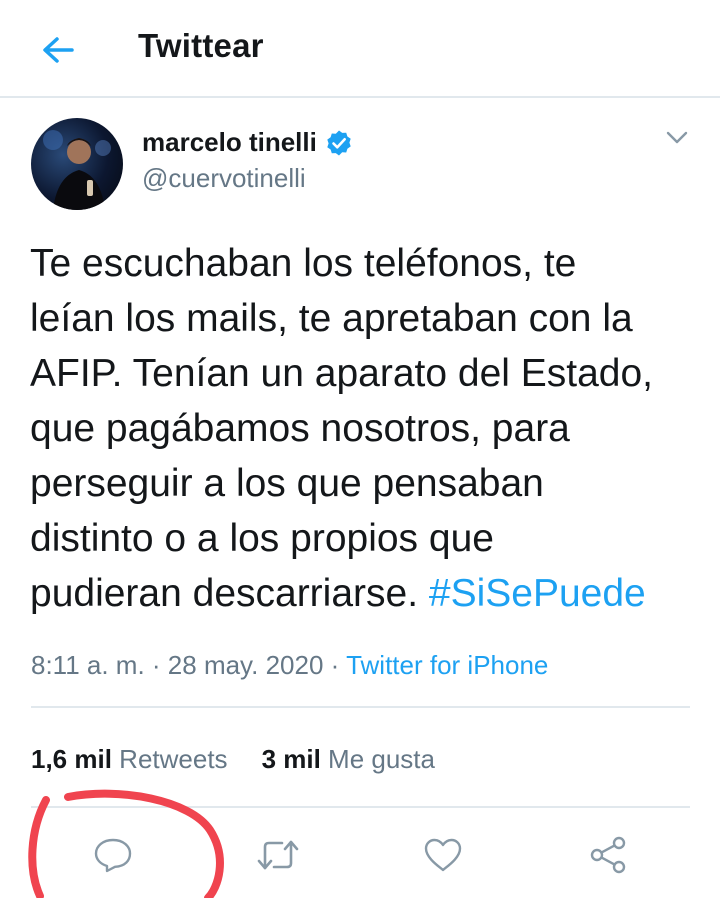 This screenshot has height=898, width=720. Describe the element at coordinates (233, 759) in the screenshot. I see `tweet-stats: 1,6 mil Retweets 3 mil Me gusta` at that location.